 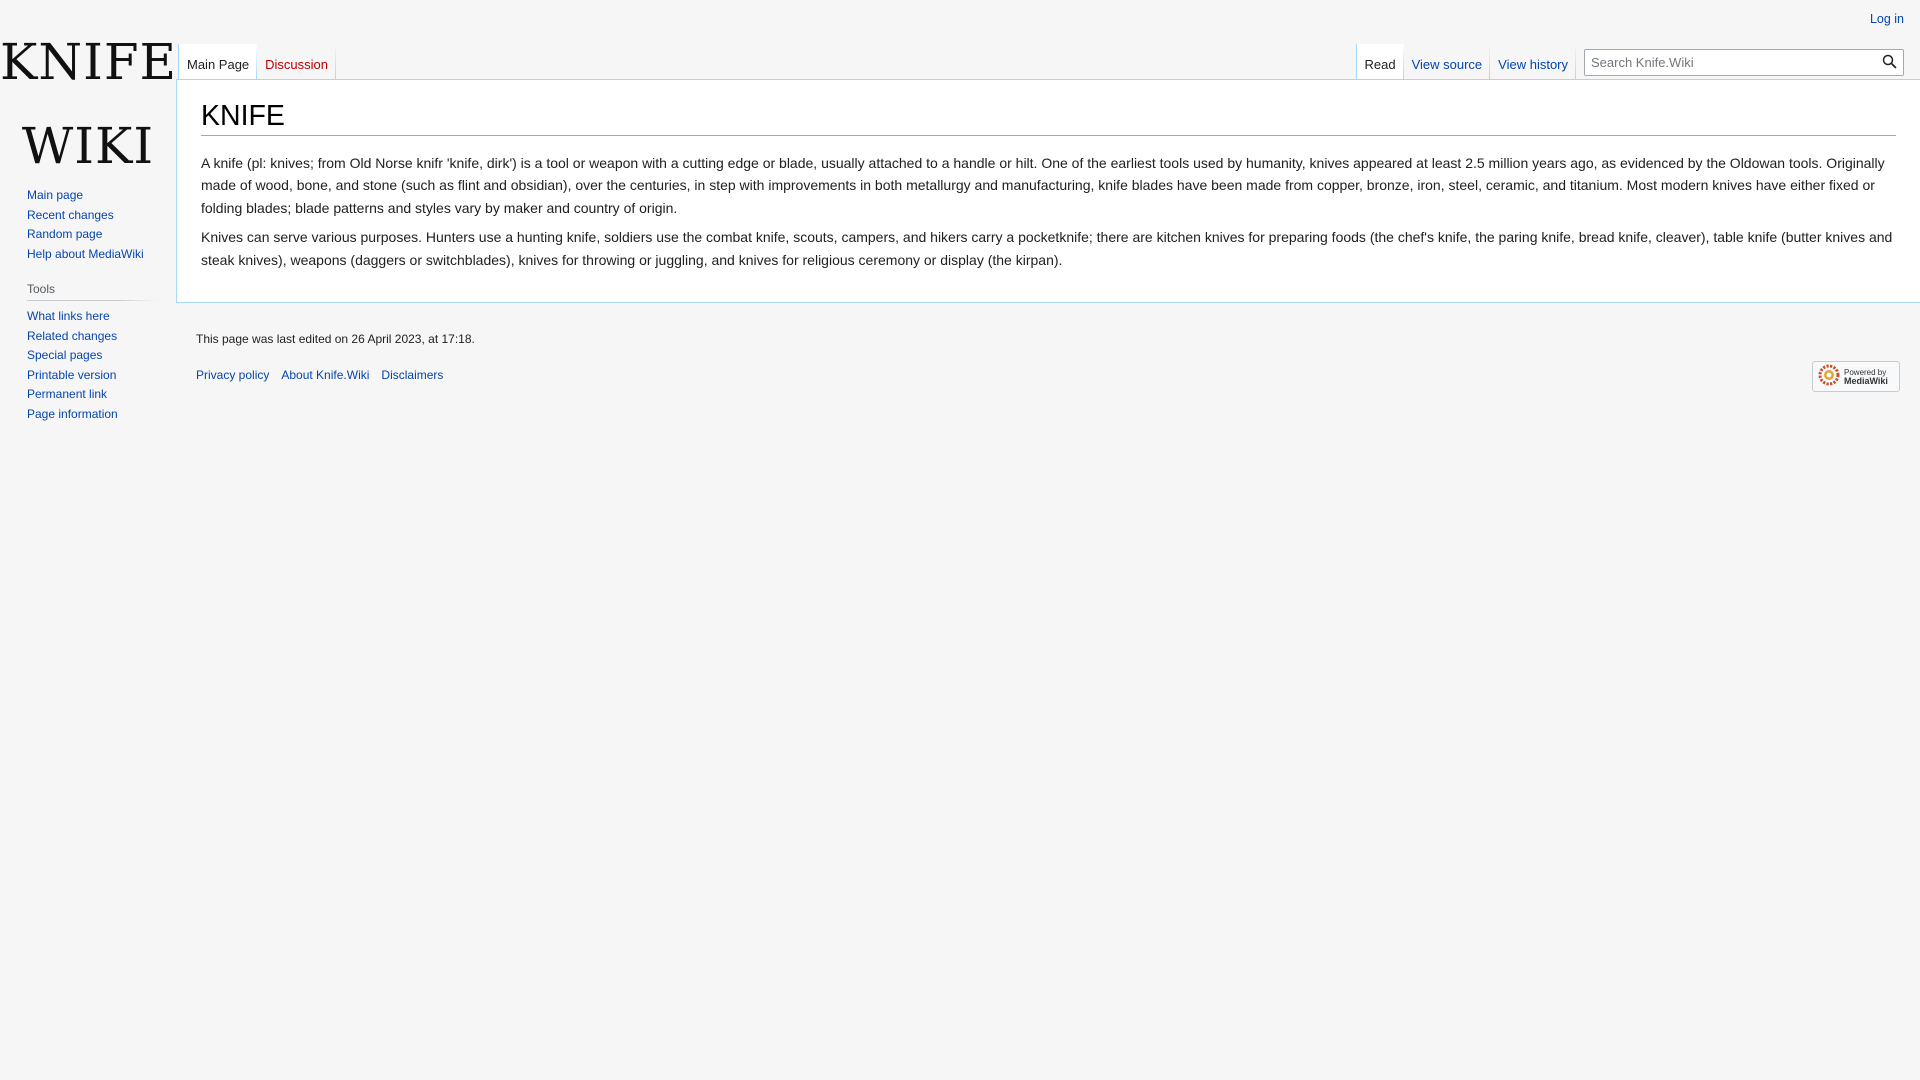 I want to click on tab-discussion: Discussion, so click(x=297, y=62).